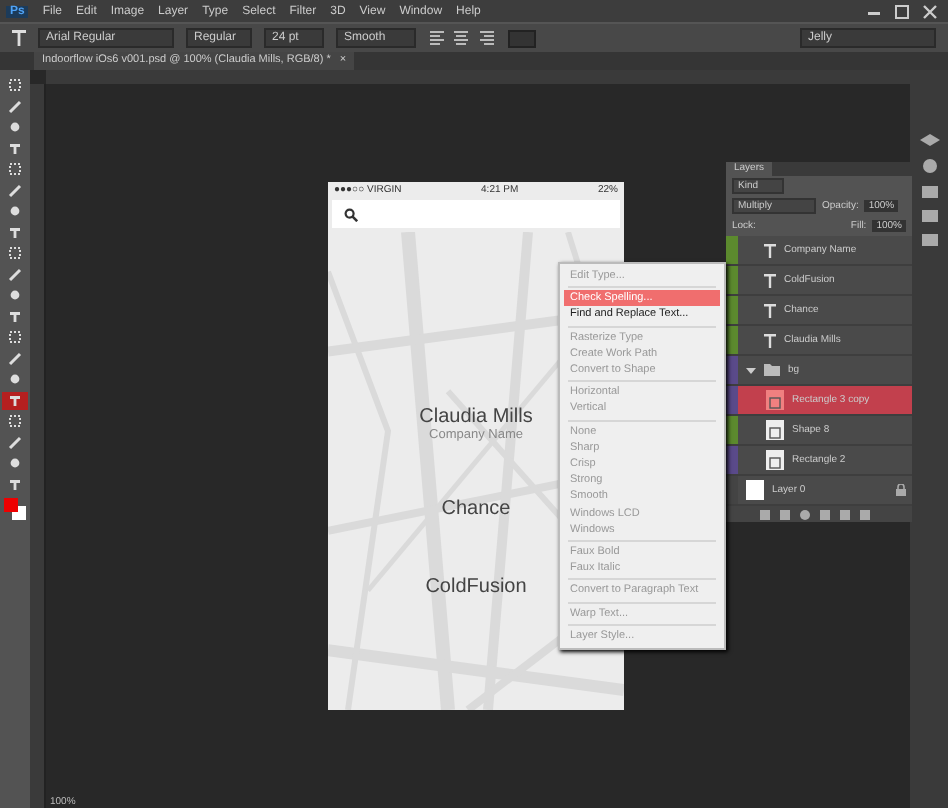 The height and width of the screenshot is (808, 948). I want to click on tool-icon, so click(15, 400).